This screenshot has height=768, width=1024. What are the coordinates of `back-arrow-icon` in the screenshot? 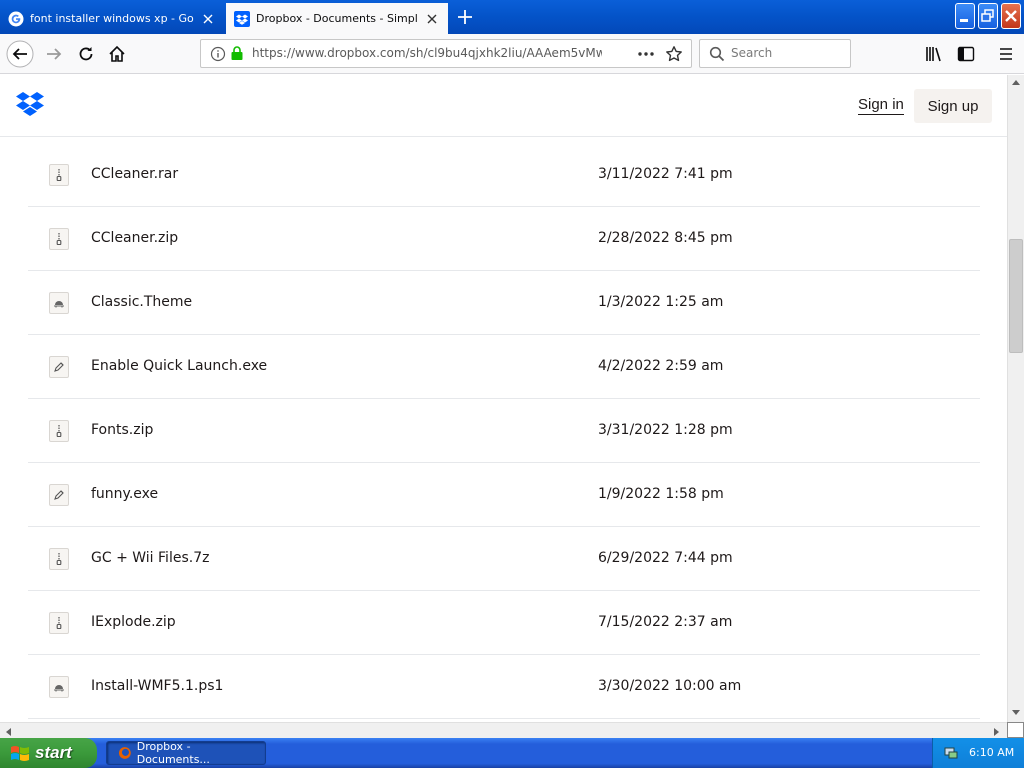 It's located at (20, 54).